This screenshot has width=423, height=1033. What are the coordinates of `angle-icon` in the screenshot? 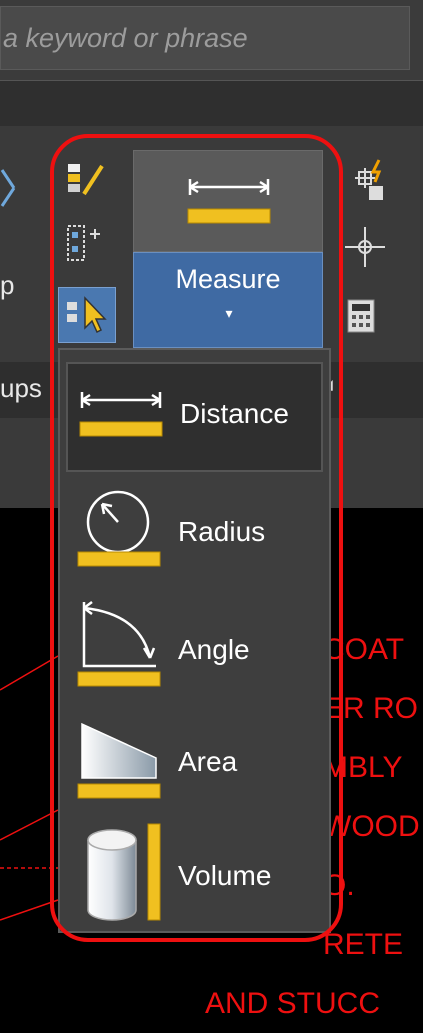 It's located at (119, 644).